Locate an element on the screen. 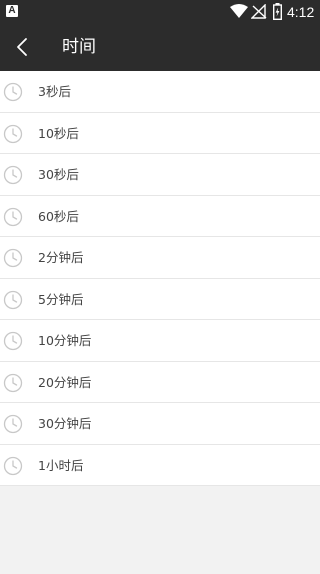  time-option-5min: 5分钟后 is located at coordinates (160, 299).